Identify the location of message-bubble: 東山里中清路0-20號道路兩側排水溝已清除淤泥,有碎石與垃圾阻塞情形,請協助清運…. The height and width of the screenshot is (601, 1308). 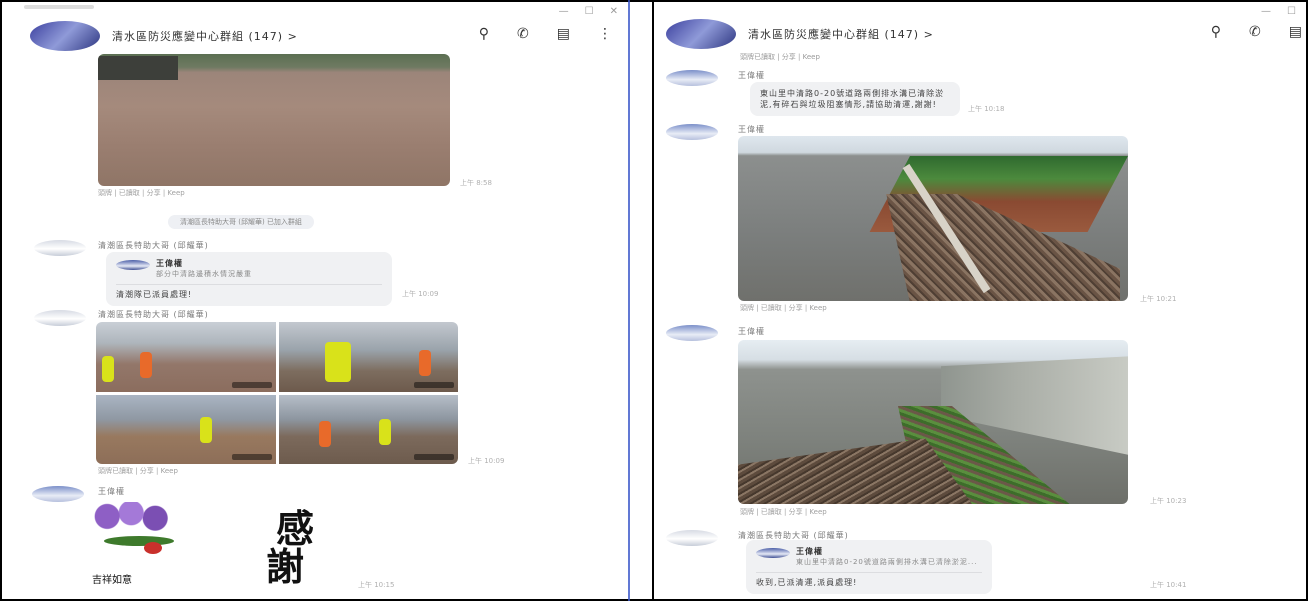
(855, 99).